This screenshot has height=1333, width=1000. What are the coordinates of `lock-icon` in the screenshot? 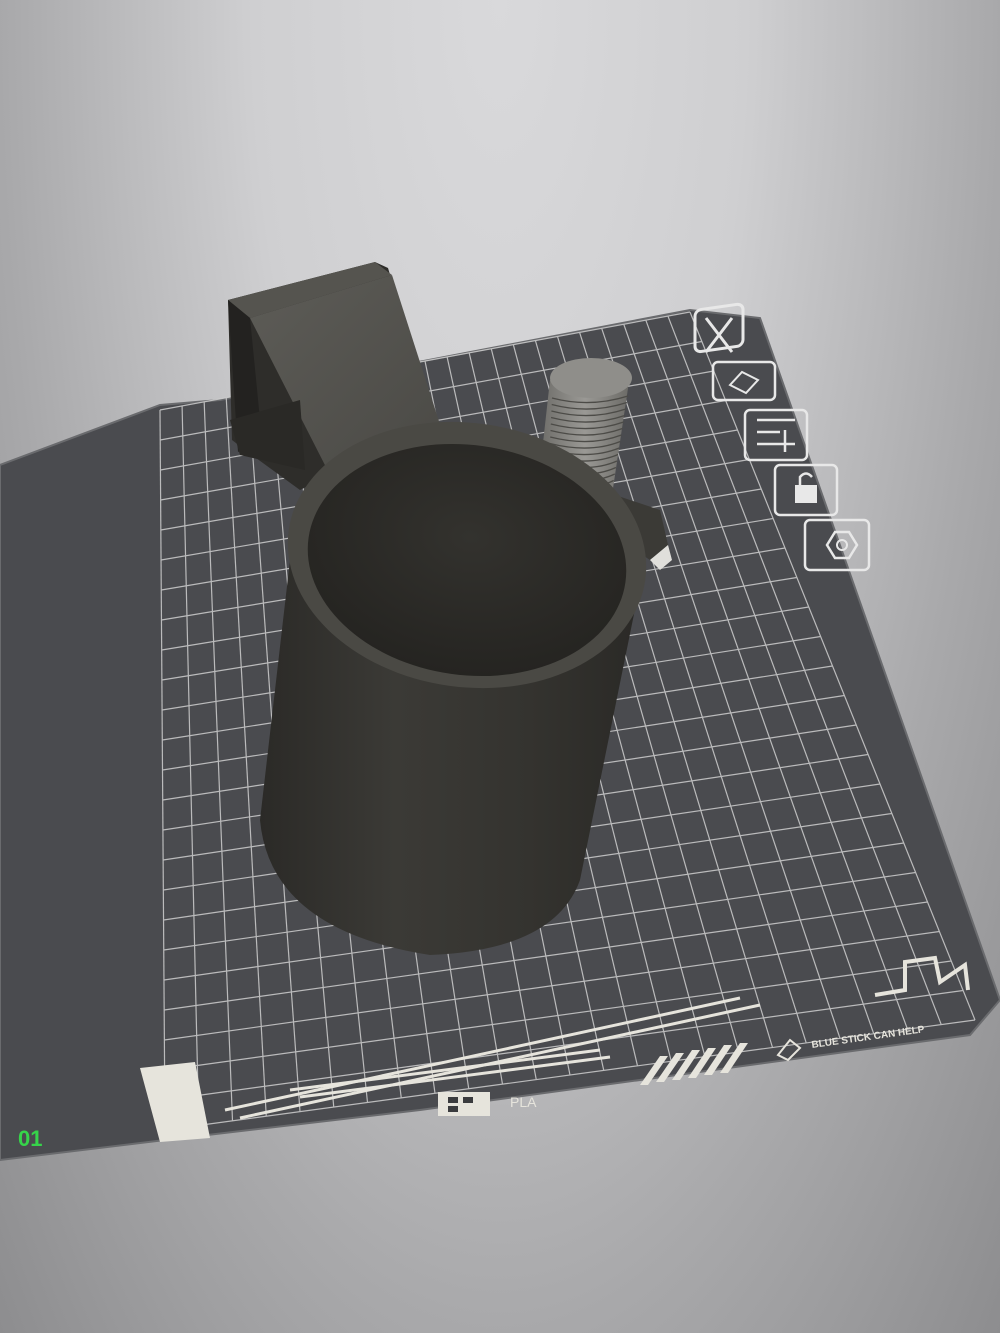 It's located at (806, 494).